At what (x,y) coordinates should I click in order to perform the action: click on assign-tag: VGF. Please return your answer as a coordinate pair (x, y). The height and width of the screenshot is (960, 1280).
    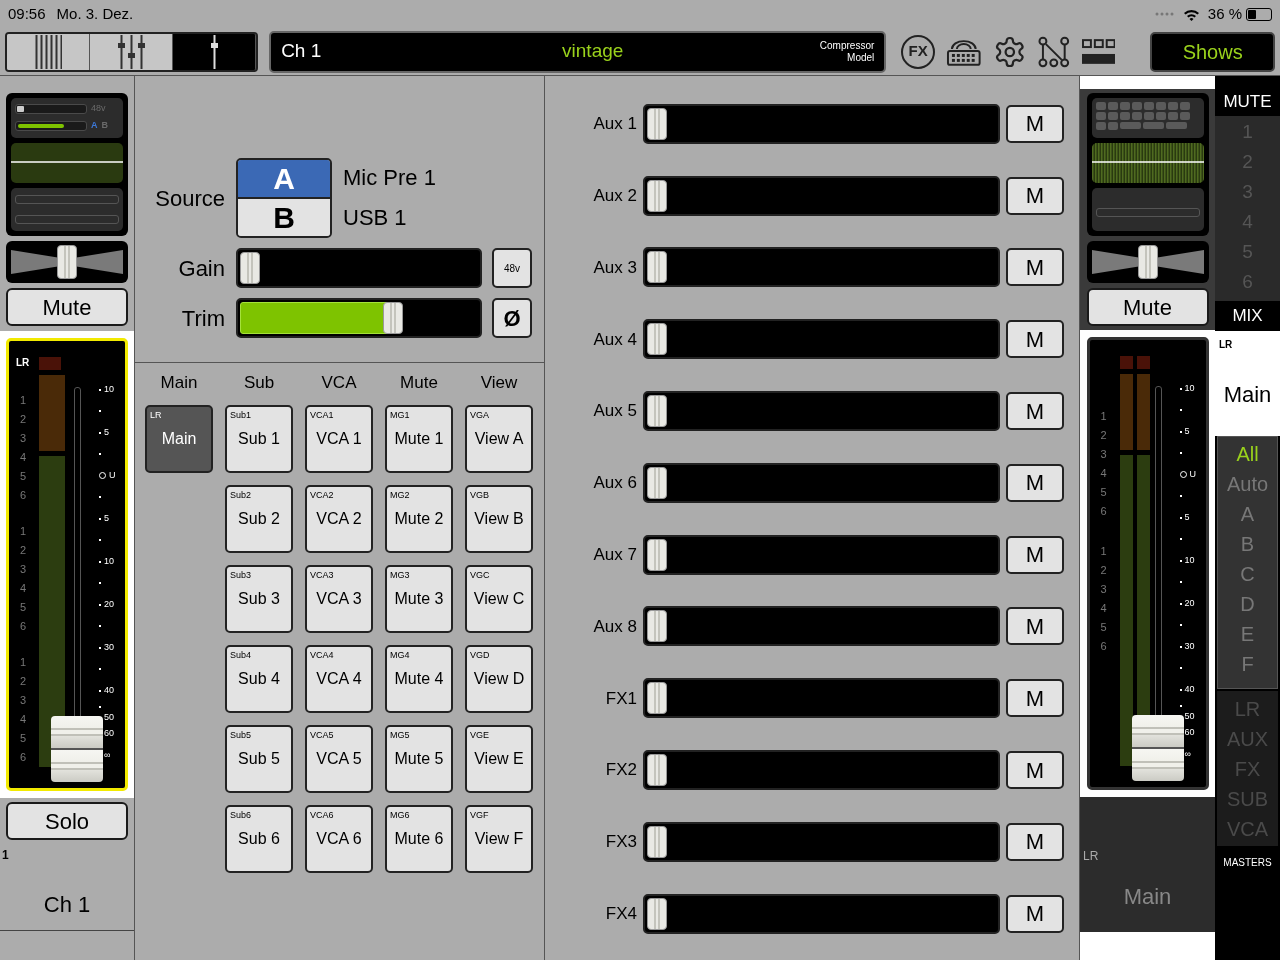
    Looking at the image, I should click on (479, 816).